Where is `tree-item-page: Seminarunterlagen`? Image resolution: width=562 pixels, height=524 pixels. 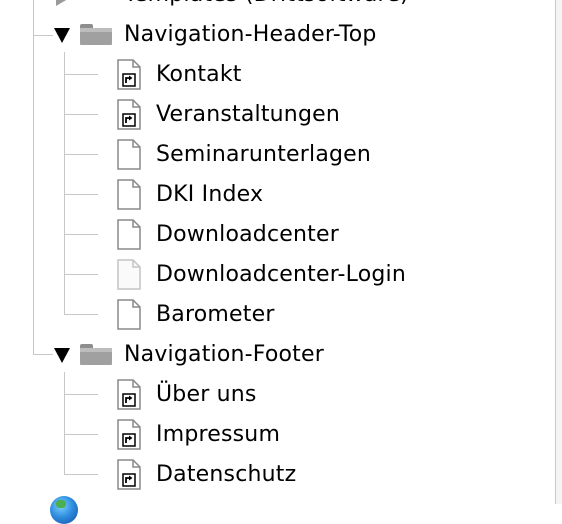 tree-item-page: Seminarunterlagen is located at coordinates (263, 155).